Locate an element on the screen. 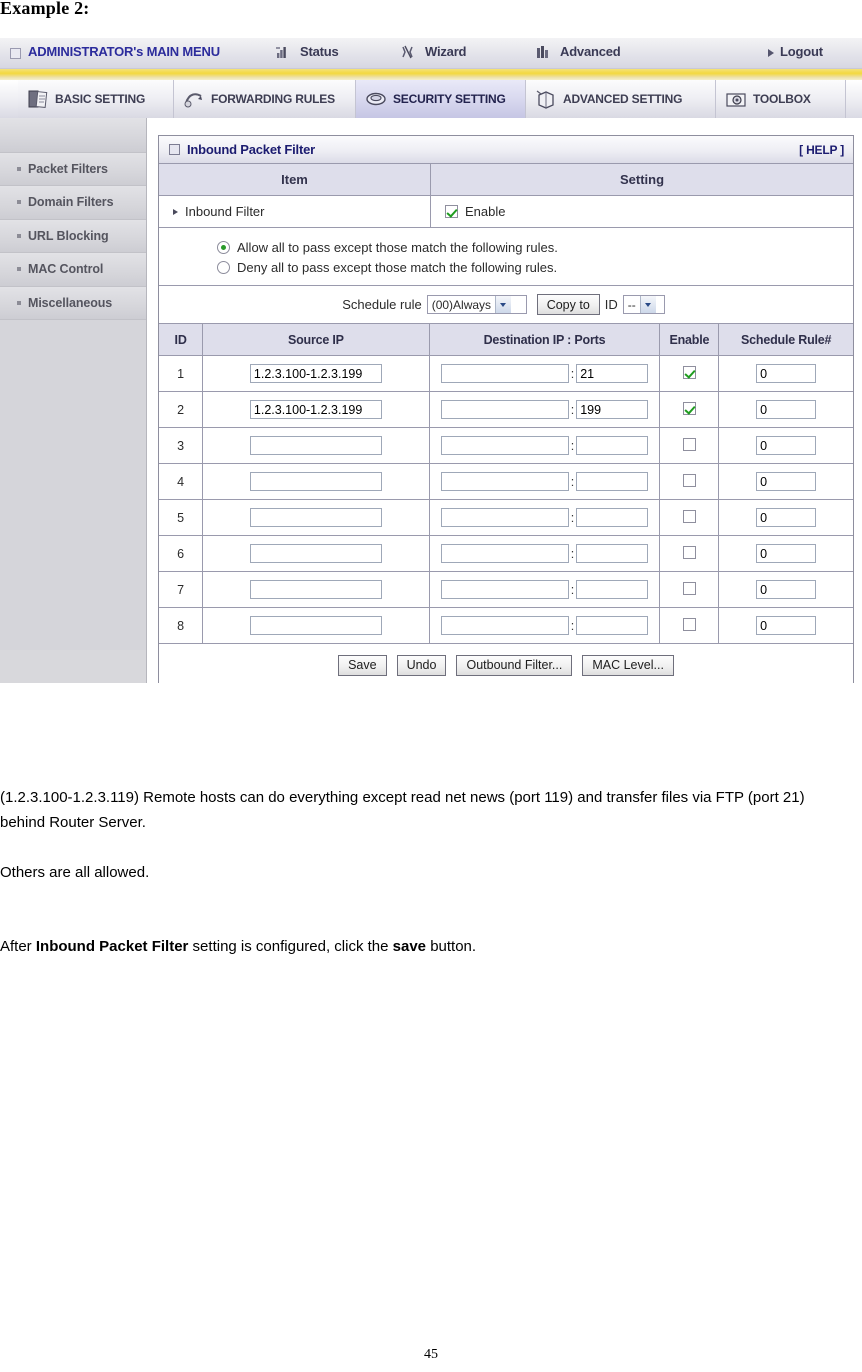 Image resolution: width=862 pixels, height=1372 pixels. menu-item-logout: Logout is located at coordinates (801, 51).